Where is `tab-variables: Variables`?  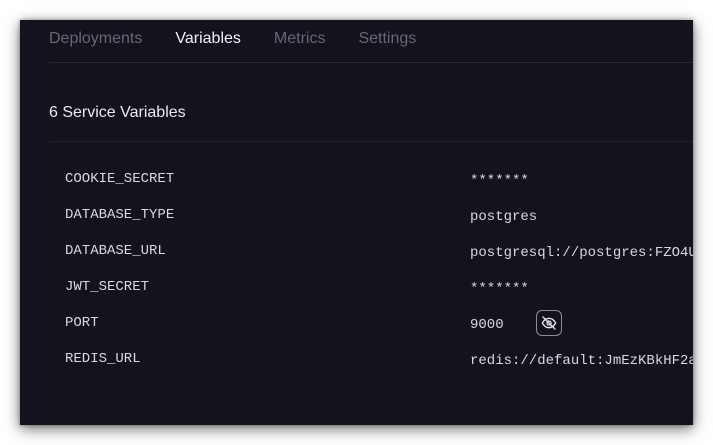 tab-variables: Variables is located at coordinates (208, 41).